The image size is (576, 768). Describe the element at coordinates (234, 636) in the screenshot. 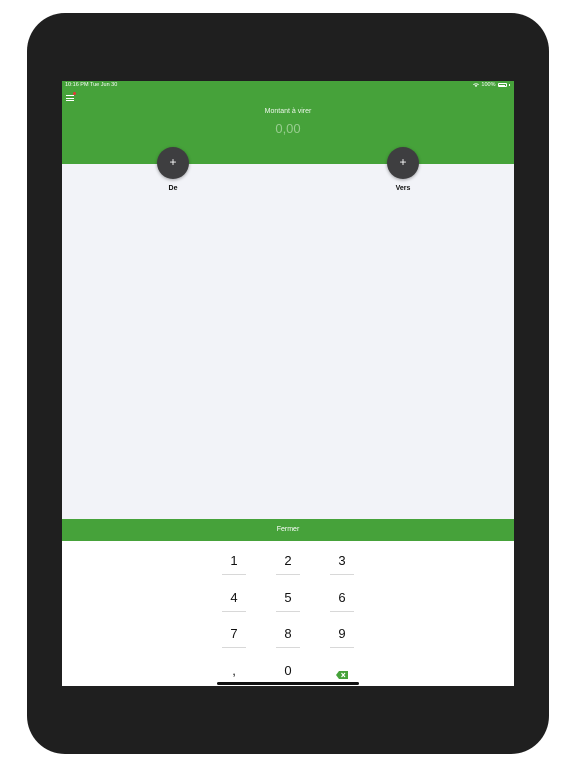

I see `key-7: 7` at that location.